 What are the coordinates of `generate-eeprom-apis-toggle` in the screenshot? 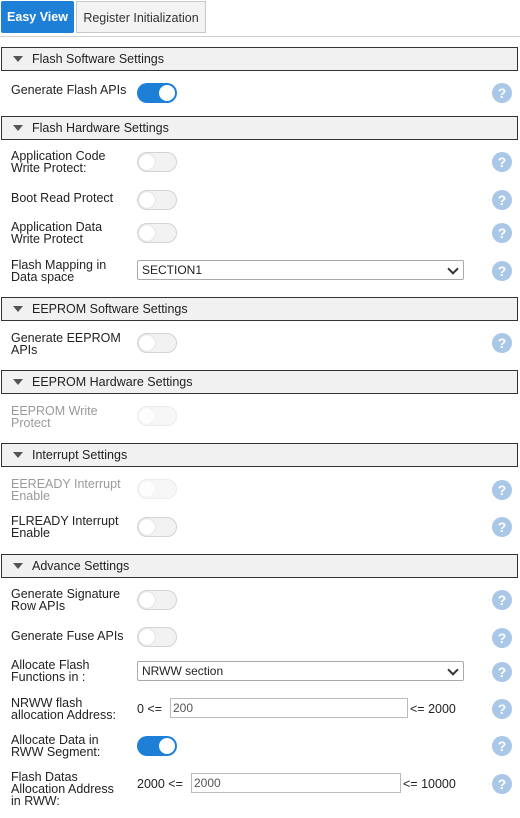 It's located at (157, 343).